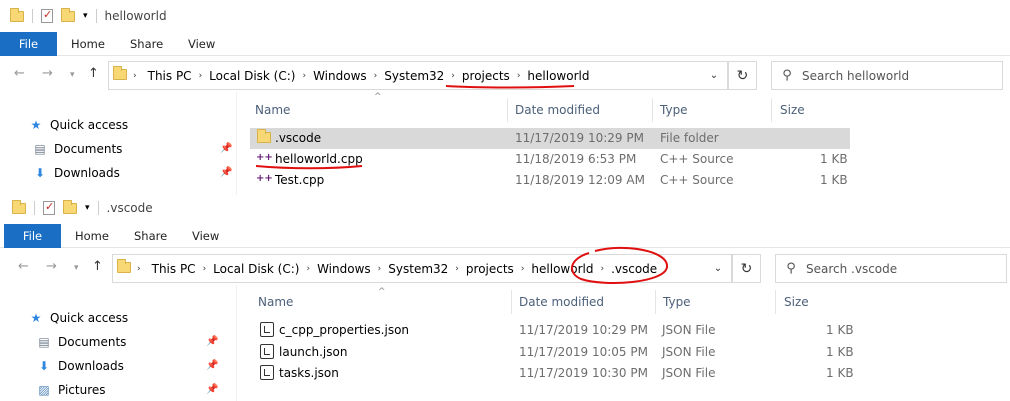 The image size is (1010, 401). I want to click on star-icon: ★, so click(36, 318).